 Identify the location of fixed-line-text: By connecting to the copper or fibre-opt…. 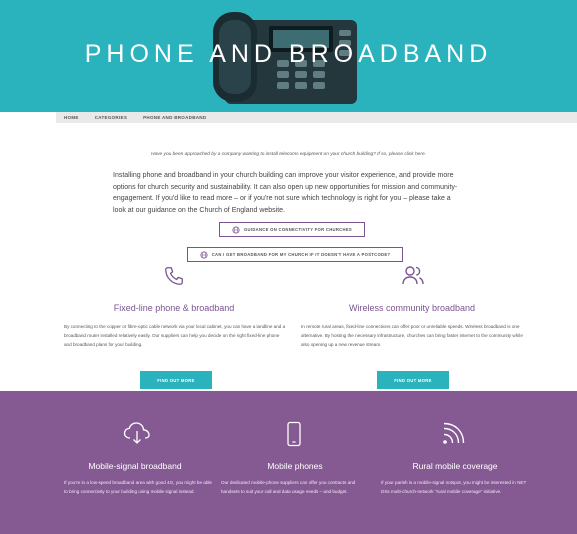
(175, 335).